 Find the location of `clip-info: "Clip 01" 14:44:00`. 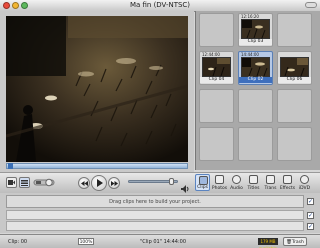

clip-info: "Clip 01" 14:44:00 is located at coordinates (163, 242).